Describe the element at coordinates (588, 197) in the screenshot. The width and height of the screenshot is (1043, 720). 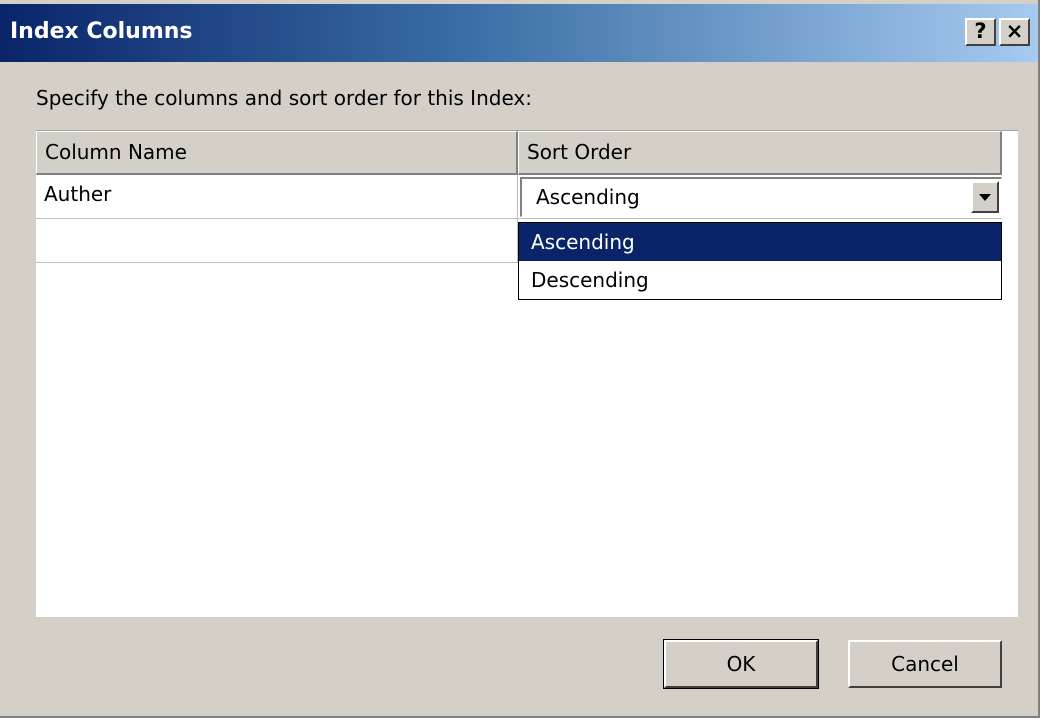
I see `sort-order-value: Ascending` at that location.